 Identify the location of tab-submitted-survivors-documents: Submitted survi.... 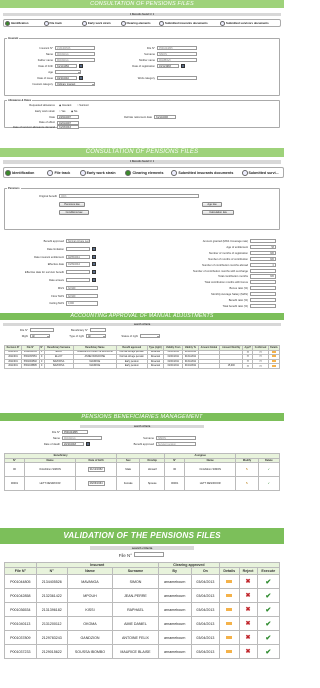
(262, 172).